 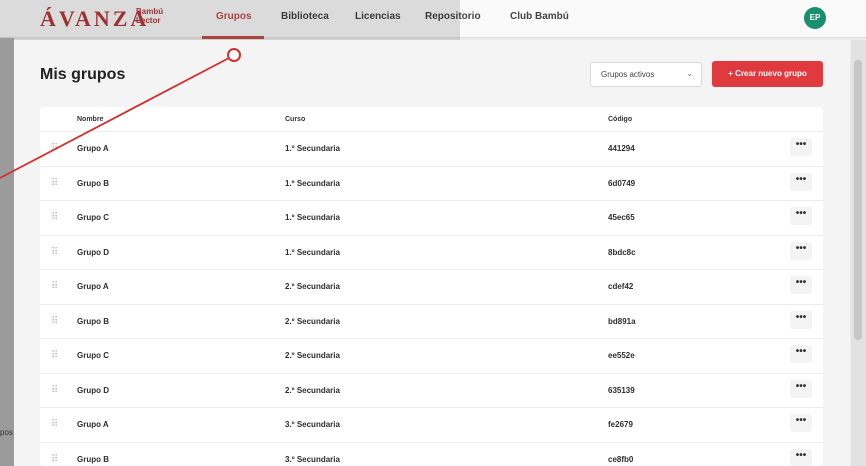 What do you see at coordinates (378, 16) in the screenshot?
I see `nav-licencias: Licencias` at bounding box center [378, 16].